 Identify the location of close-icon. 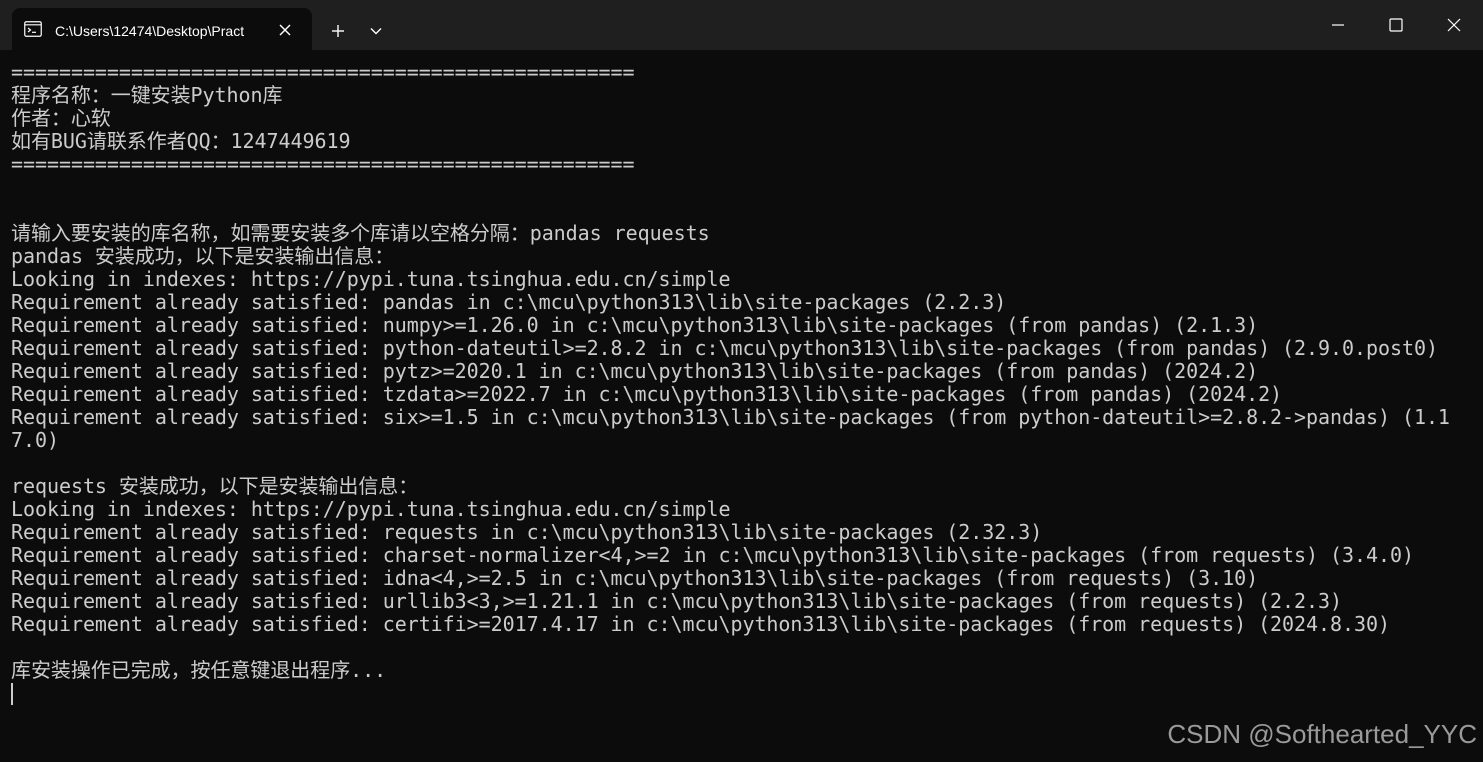
(285, 30).